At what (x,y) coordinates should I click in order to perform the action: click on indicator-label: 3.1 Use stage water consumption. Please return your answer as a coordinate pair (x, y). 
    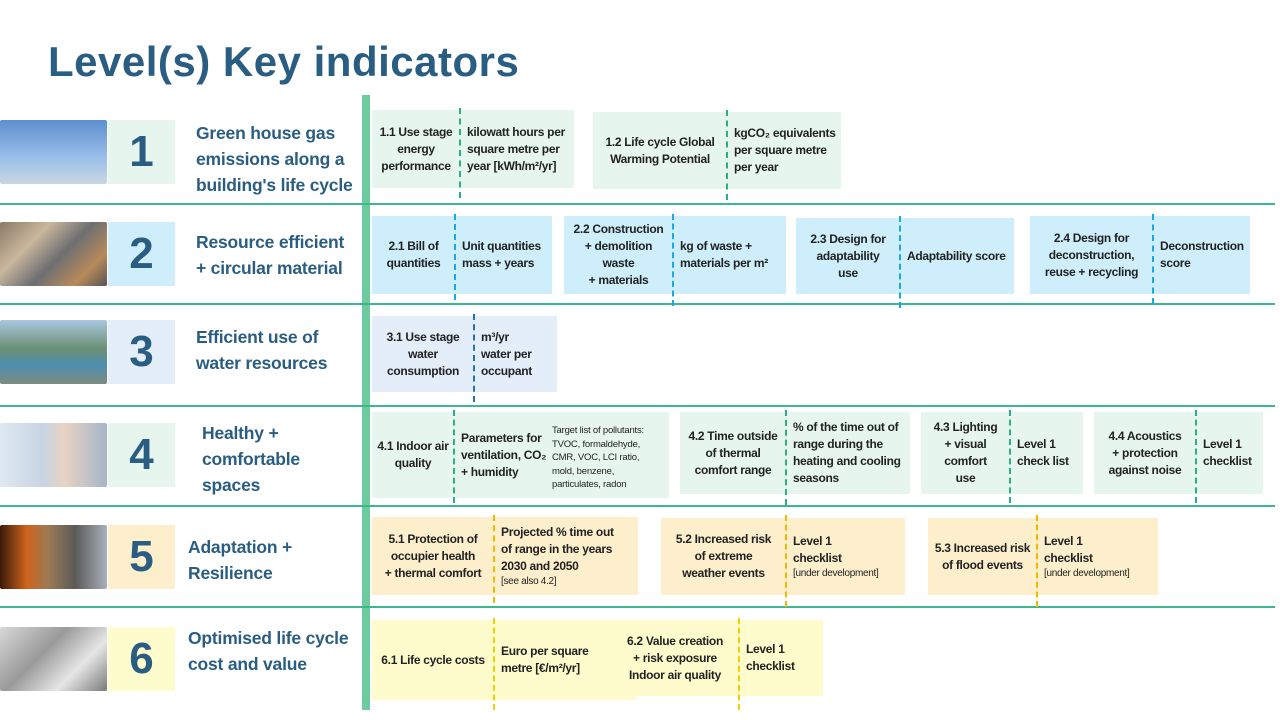
    Looking at the image, I should click on (423, 353).